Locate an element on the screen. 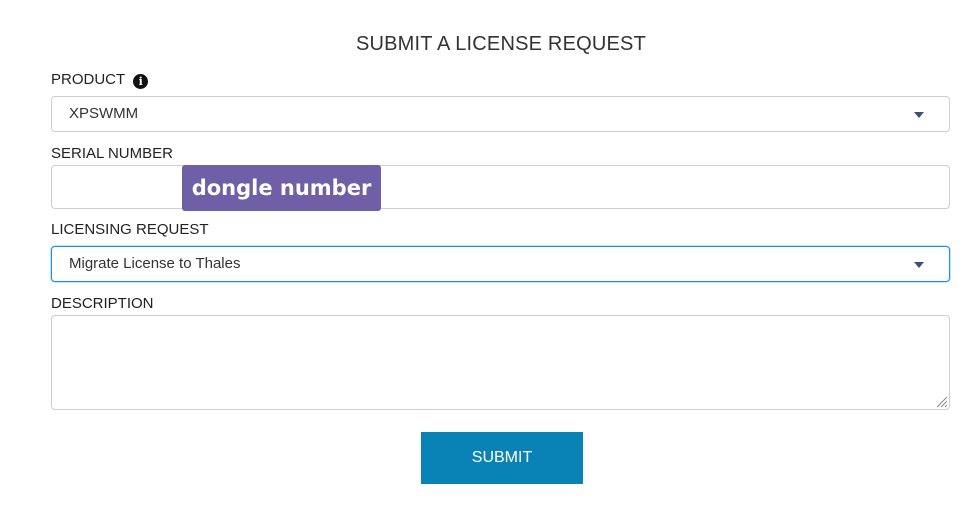 This screenshot has width=973, height=529. product-label-row: PRODUCT i is located at coordinates (100, 80).